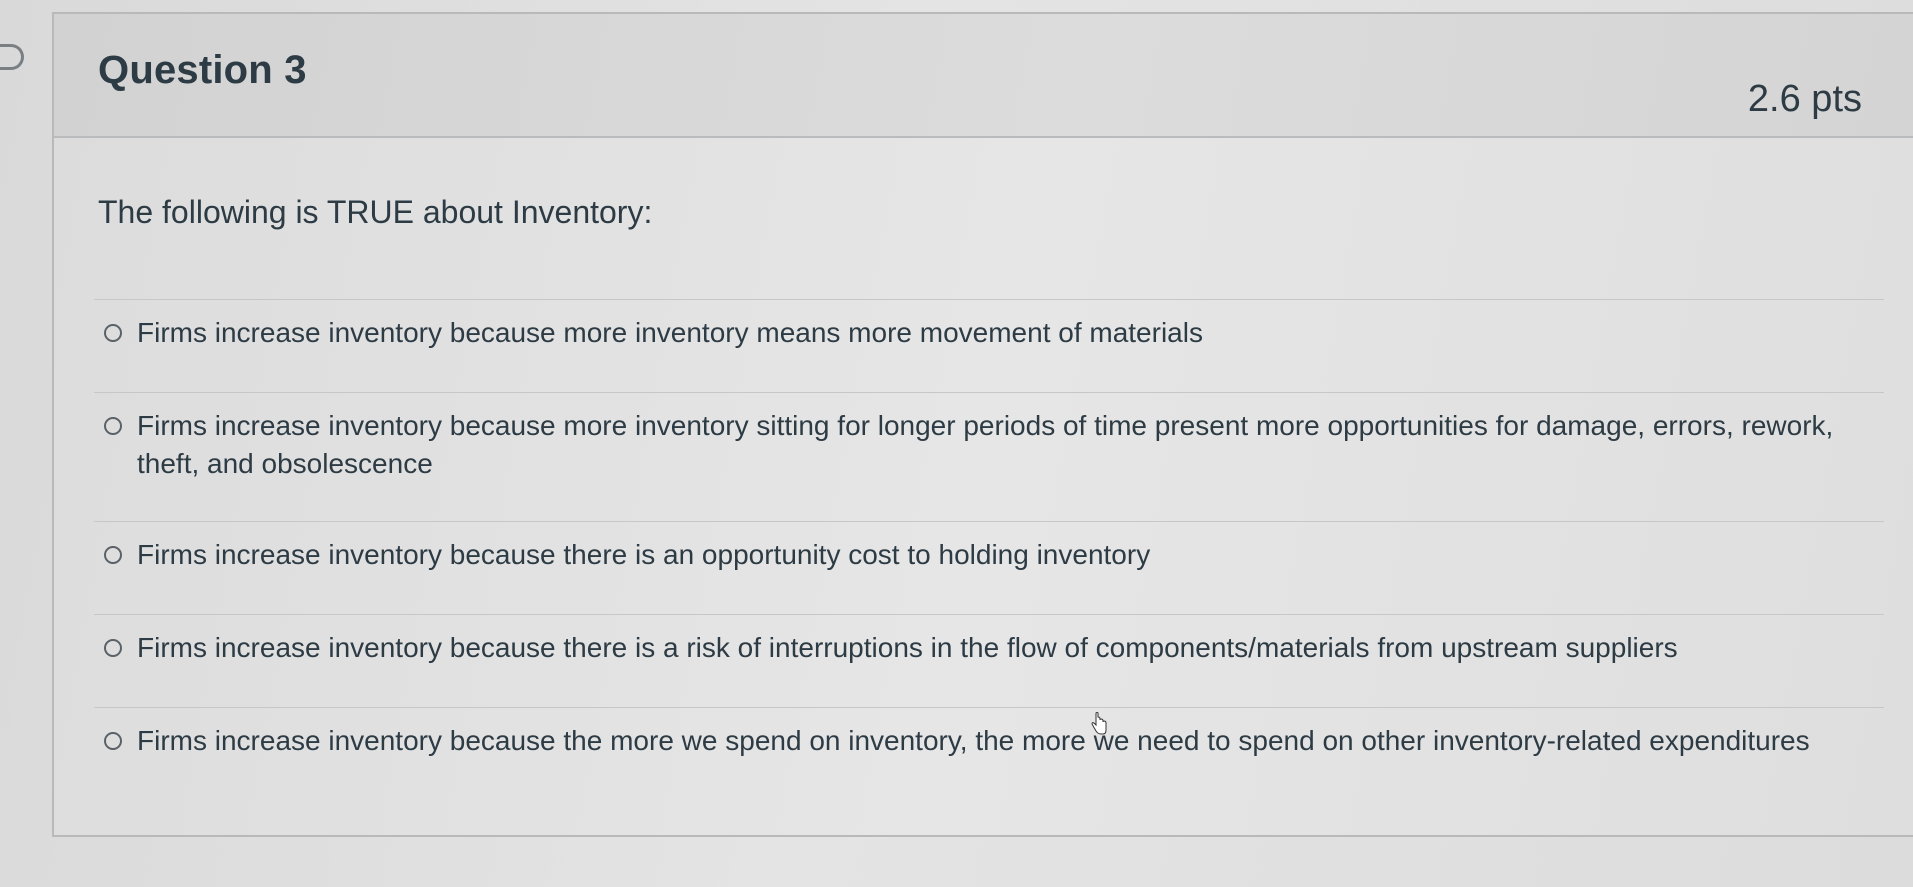 The height and width of the screenshot is (887, 1913). What do you see at coordinates (202, 70) in the screenshot?
I see `question-title: Question 3` at bounding box center [202, 70].